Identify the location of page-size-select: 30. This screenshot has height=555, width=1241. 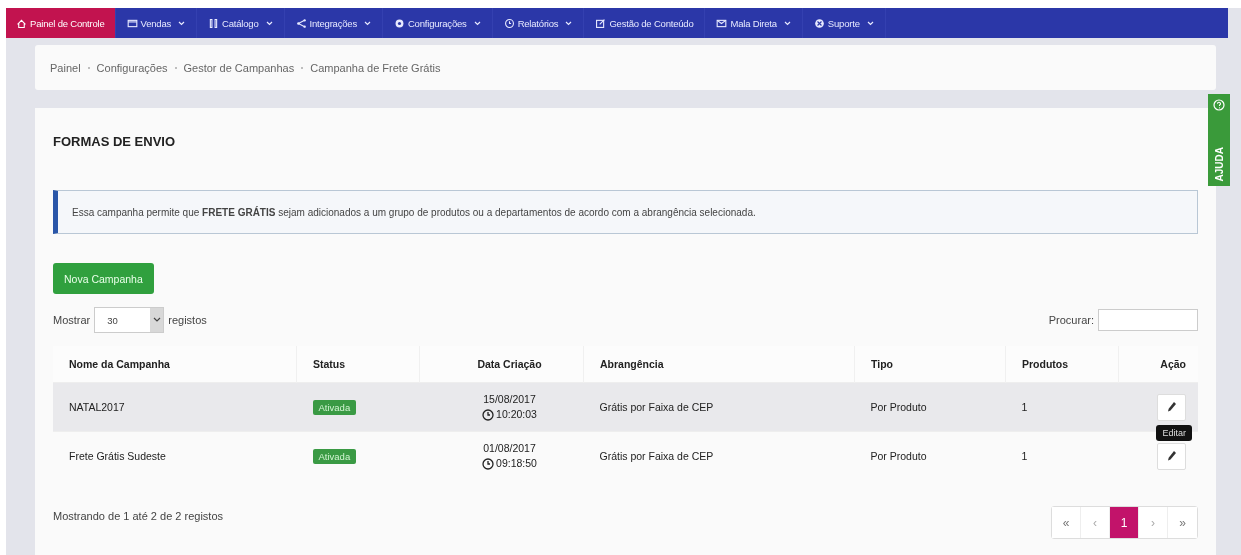
(129, 320).